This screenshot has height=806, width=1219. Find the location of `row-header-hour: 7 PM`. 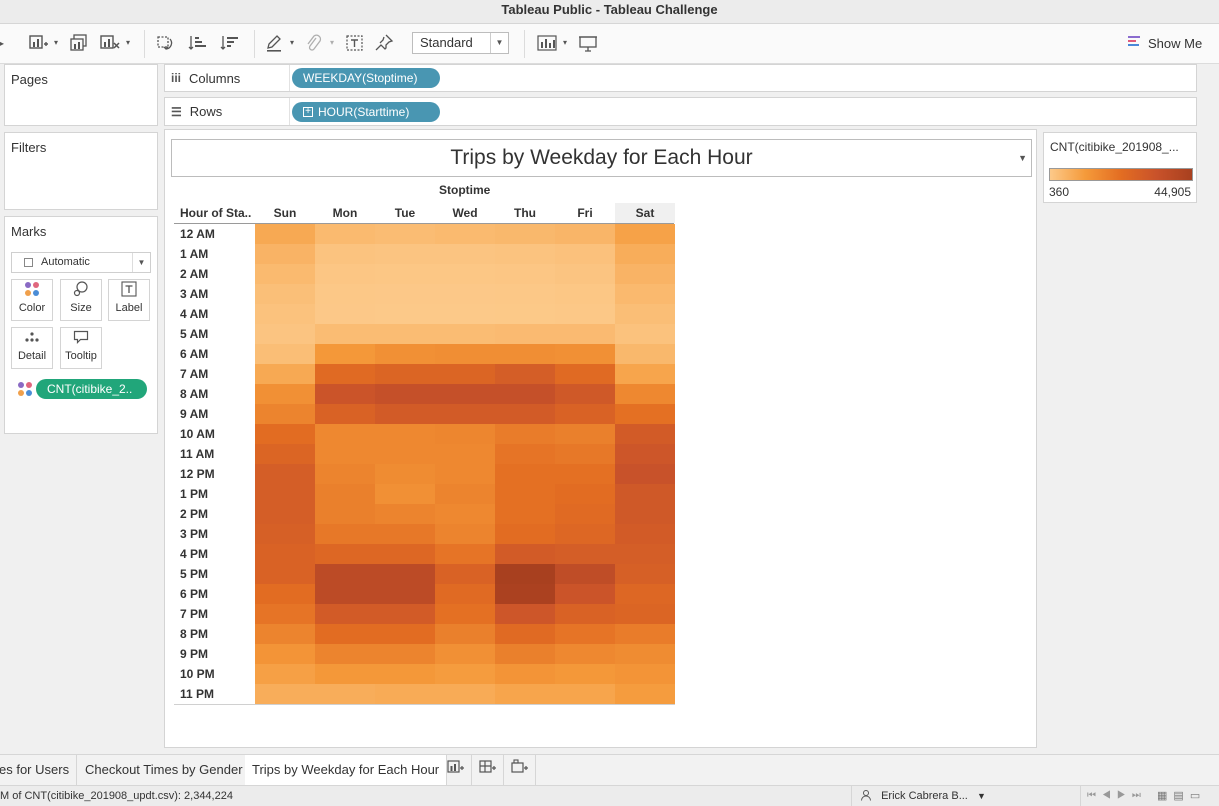

row-header-hour: 7 PM is located at coordinates (217, 614).